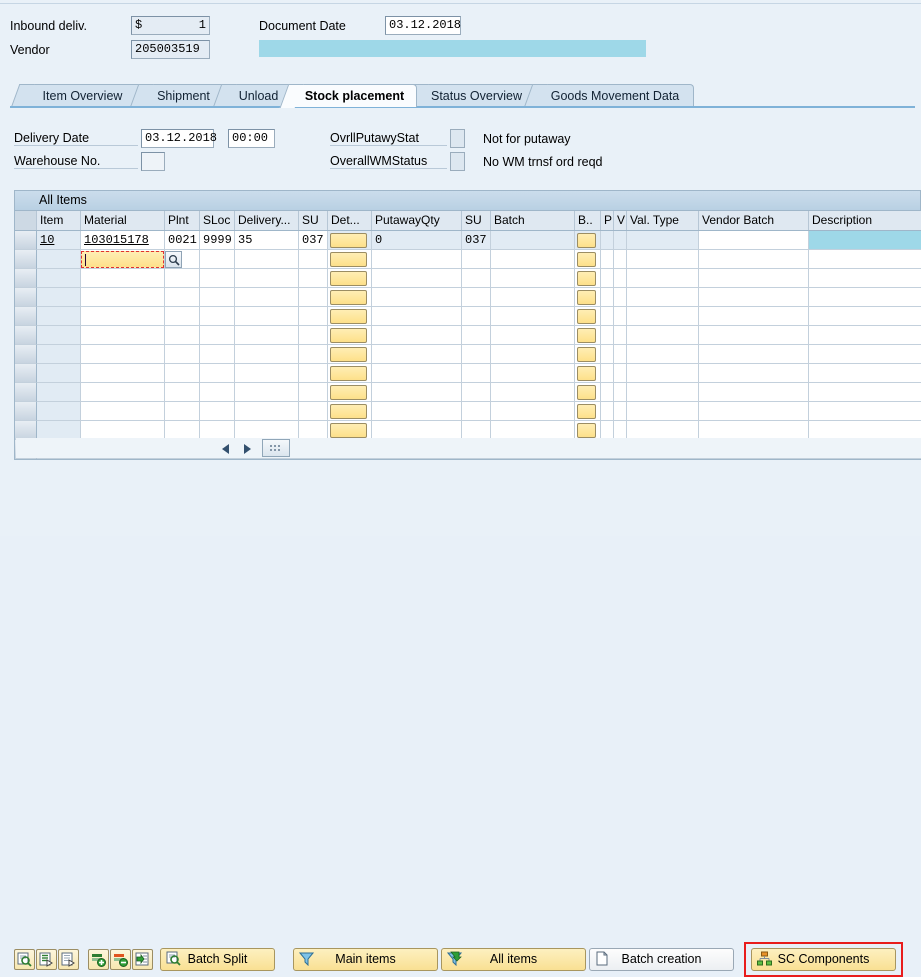 The height and width of the screenshot is (977, 921). I want to click on column-header-sloc: SLoc, so click(217, 220).